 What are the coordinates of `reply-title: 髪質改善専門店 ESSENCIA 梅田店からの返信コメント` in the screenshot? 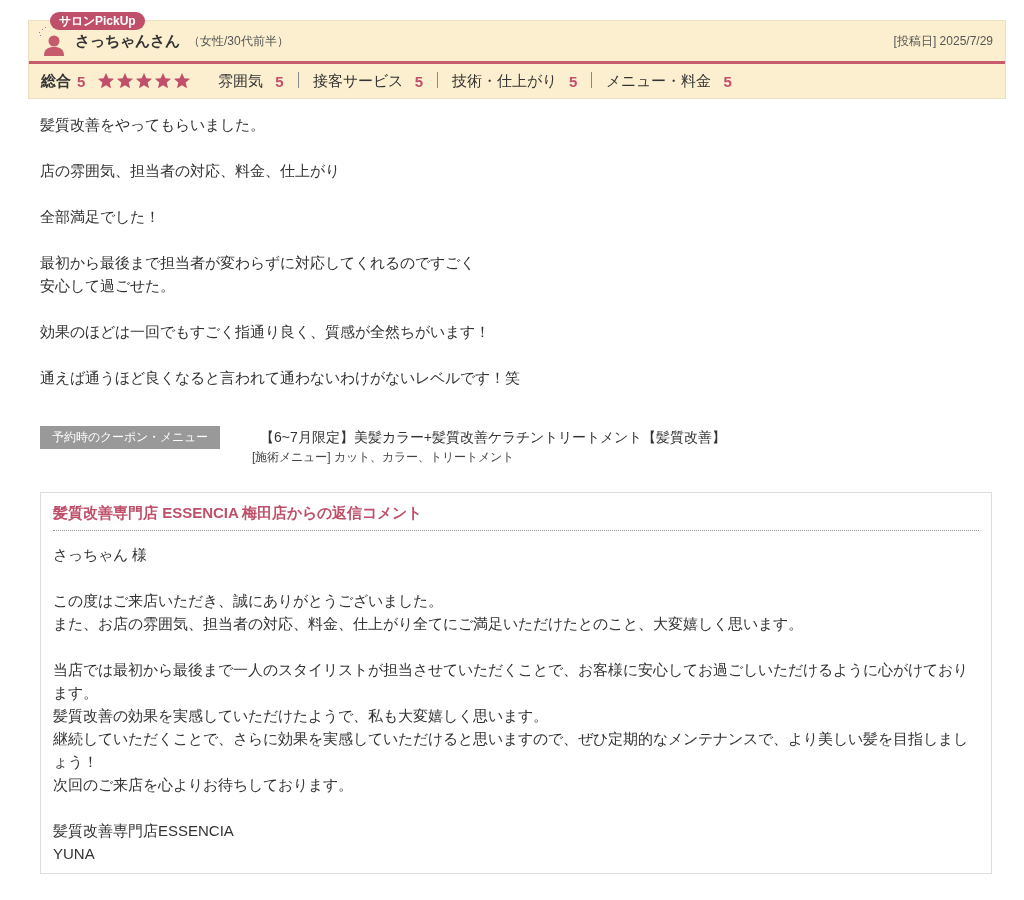 It's located at (516, 516).